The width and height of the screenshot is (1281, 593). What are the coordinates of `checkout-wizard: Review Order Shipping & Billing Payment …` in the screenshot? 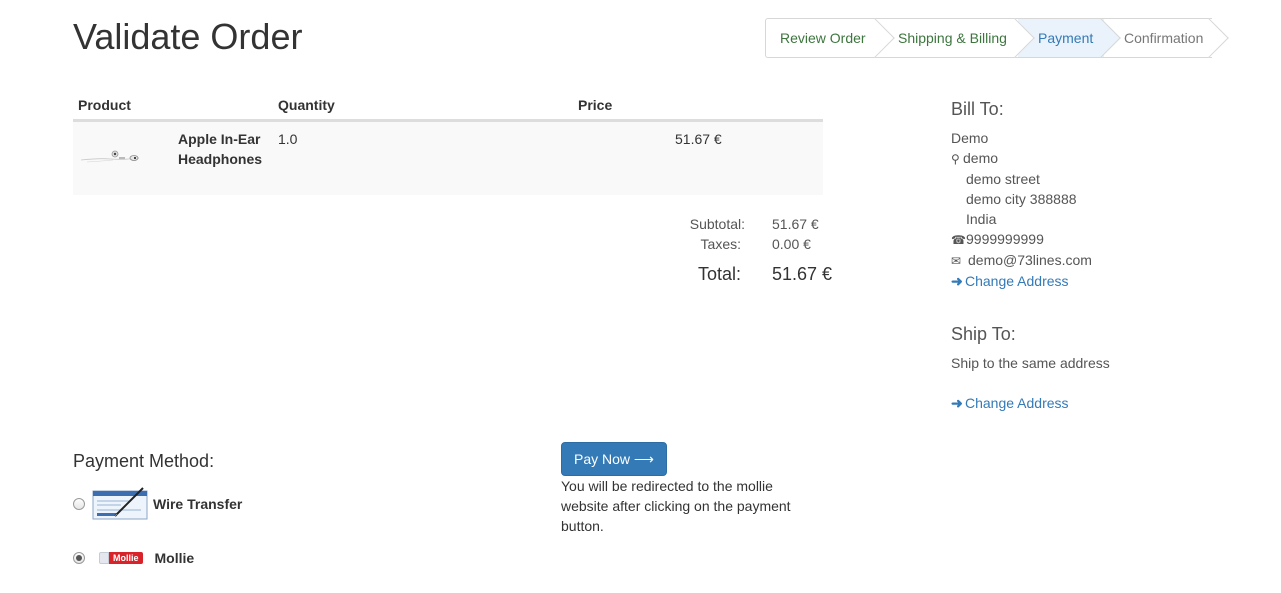 It's located at (997, 38).